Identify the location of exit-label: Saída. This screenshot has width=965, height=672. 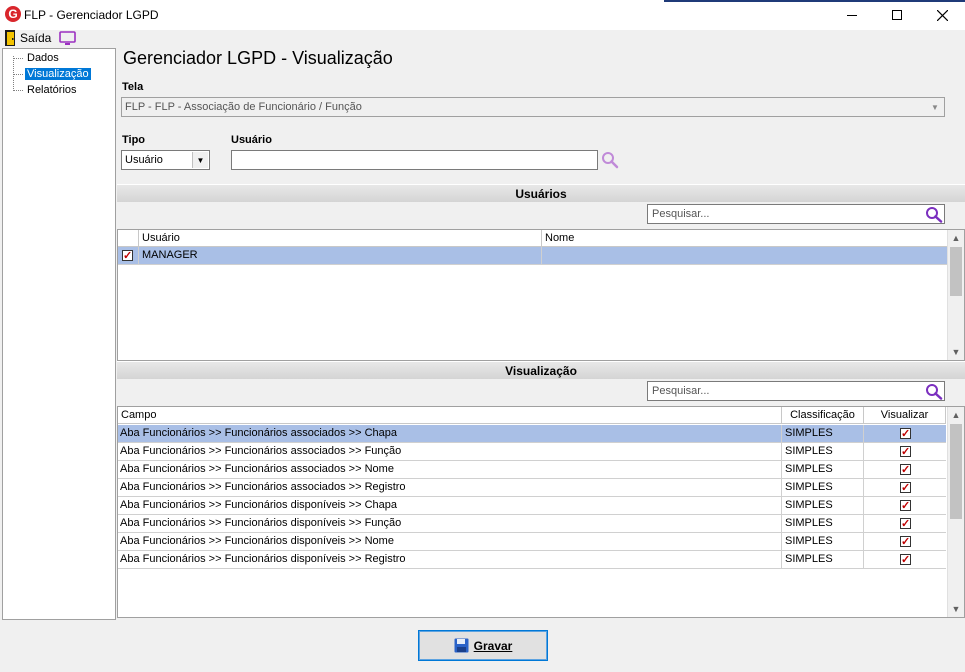
(36, 38).